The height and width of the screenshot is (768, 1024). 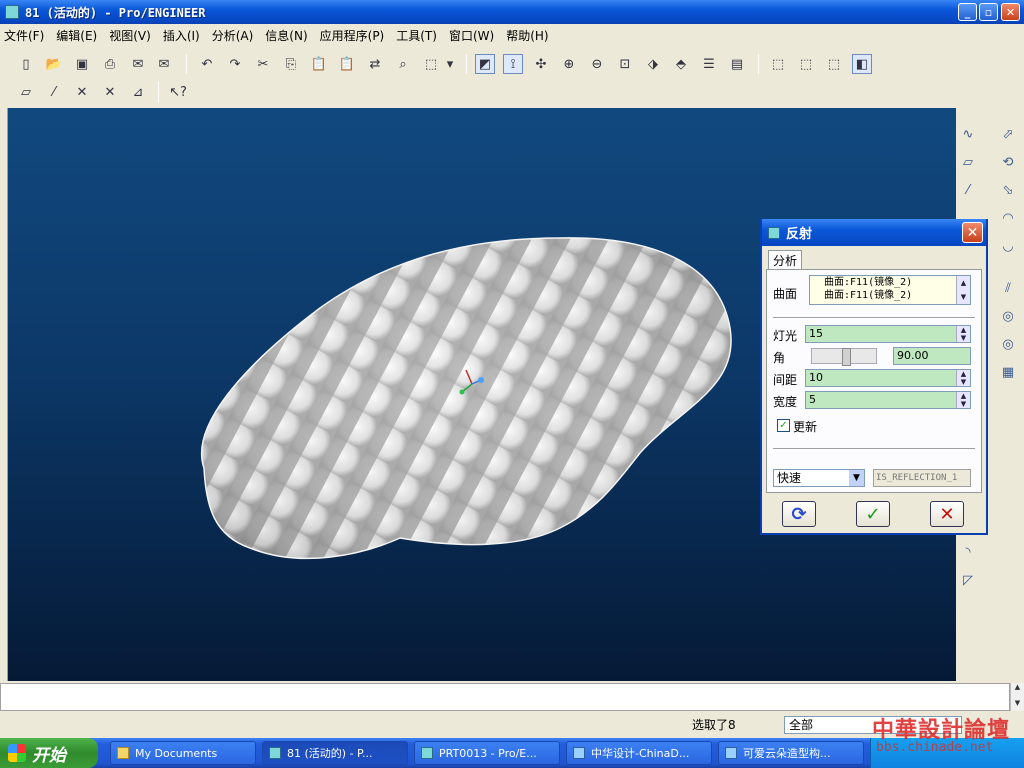 I want to click on light-field: 15 ▲ ▼, so click(x=888, y=334).